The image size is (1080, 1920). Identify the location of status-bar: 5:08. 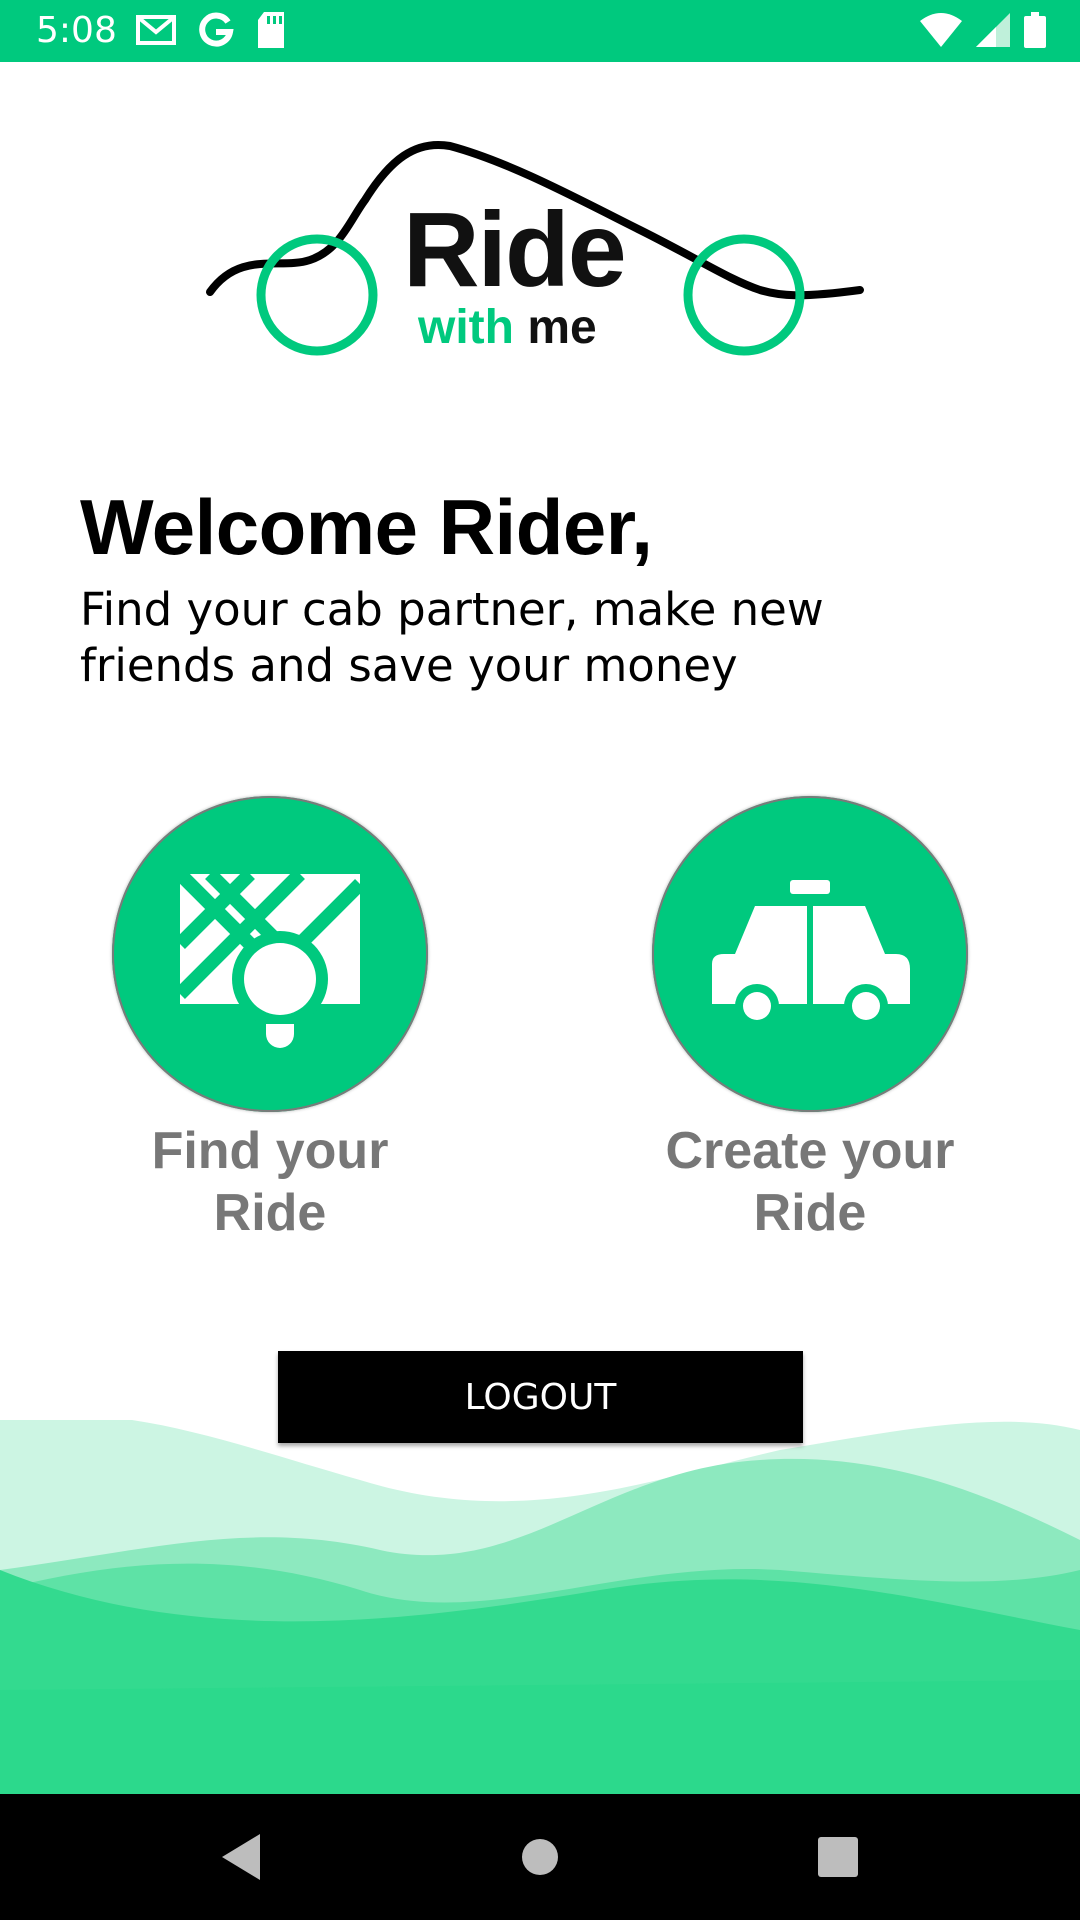
(540, 31).